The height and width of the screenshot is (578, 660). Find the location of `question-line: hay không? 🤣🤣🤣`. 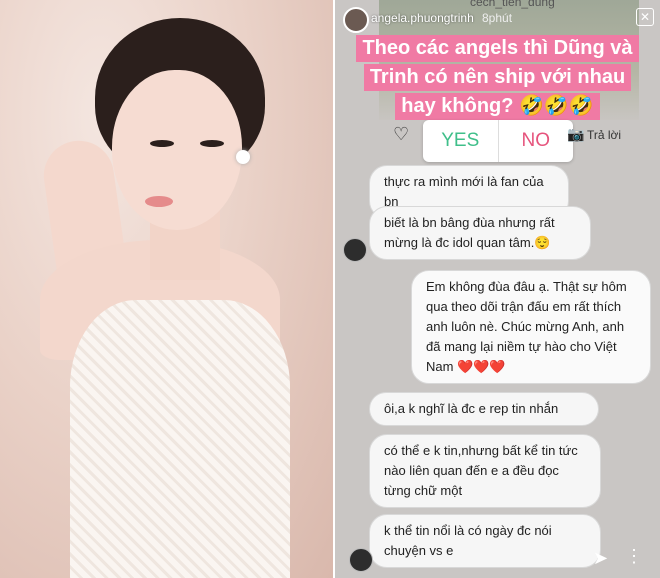

question-line: hay không? 🤣🤣🤣 is located at coordinates (497, 106).